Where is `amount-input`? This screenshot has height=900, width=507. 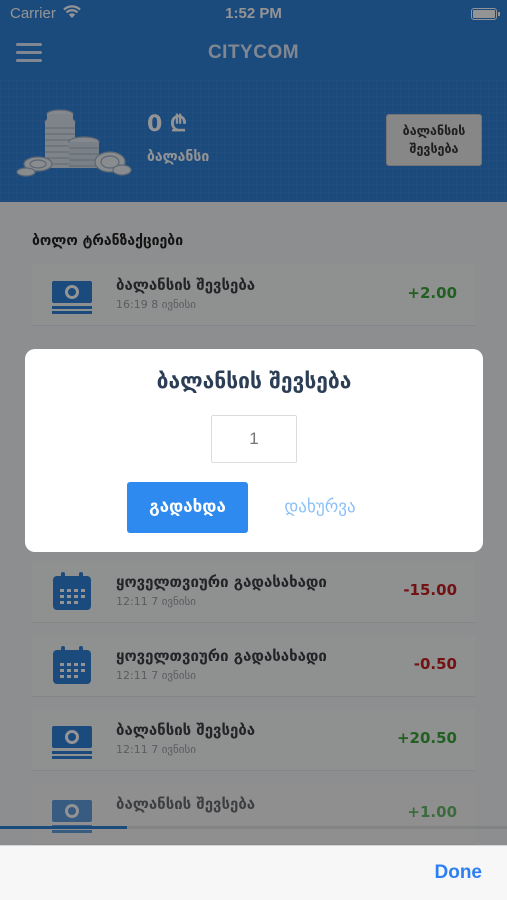
amount-input is located at coordinates (254, 439).